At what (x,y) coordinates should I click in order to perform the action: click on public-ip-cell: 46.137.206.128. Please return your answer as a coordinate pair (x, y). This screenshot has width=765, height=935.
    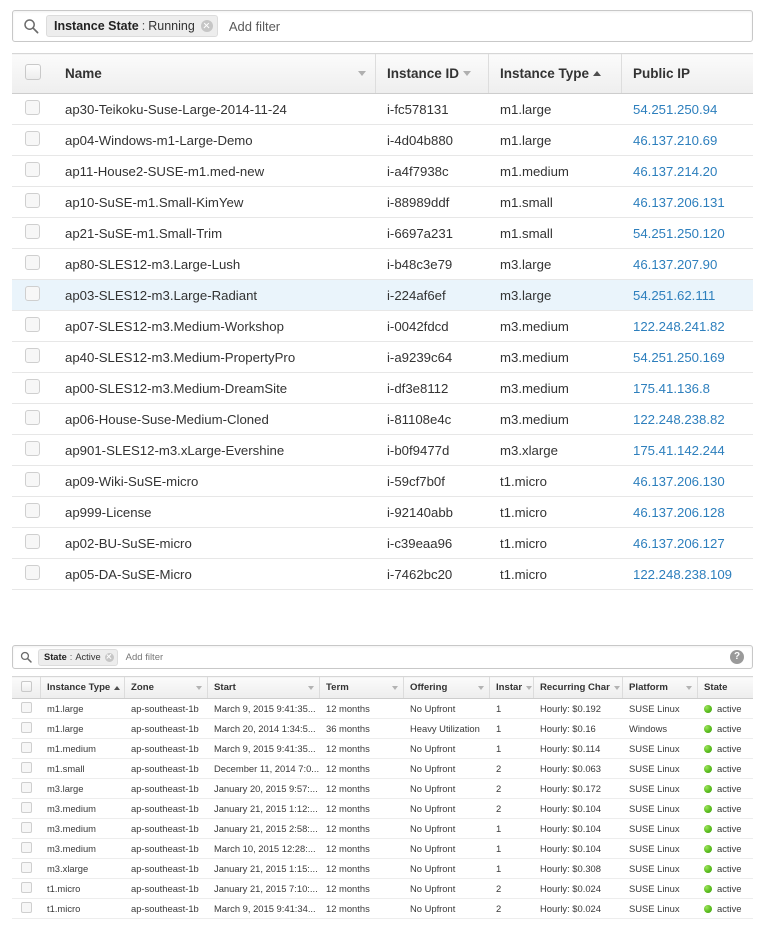
    Looking at the image, I should click on (687, 512).